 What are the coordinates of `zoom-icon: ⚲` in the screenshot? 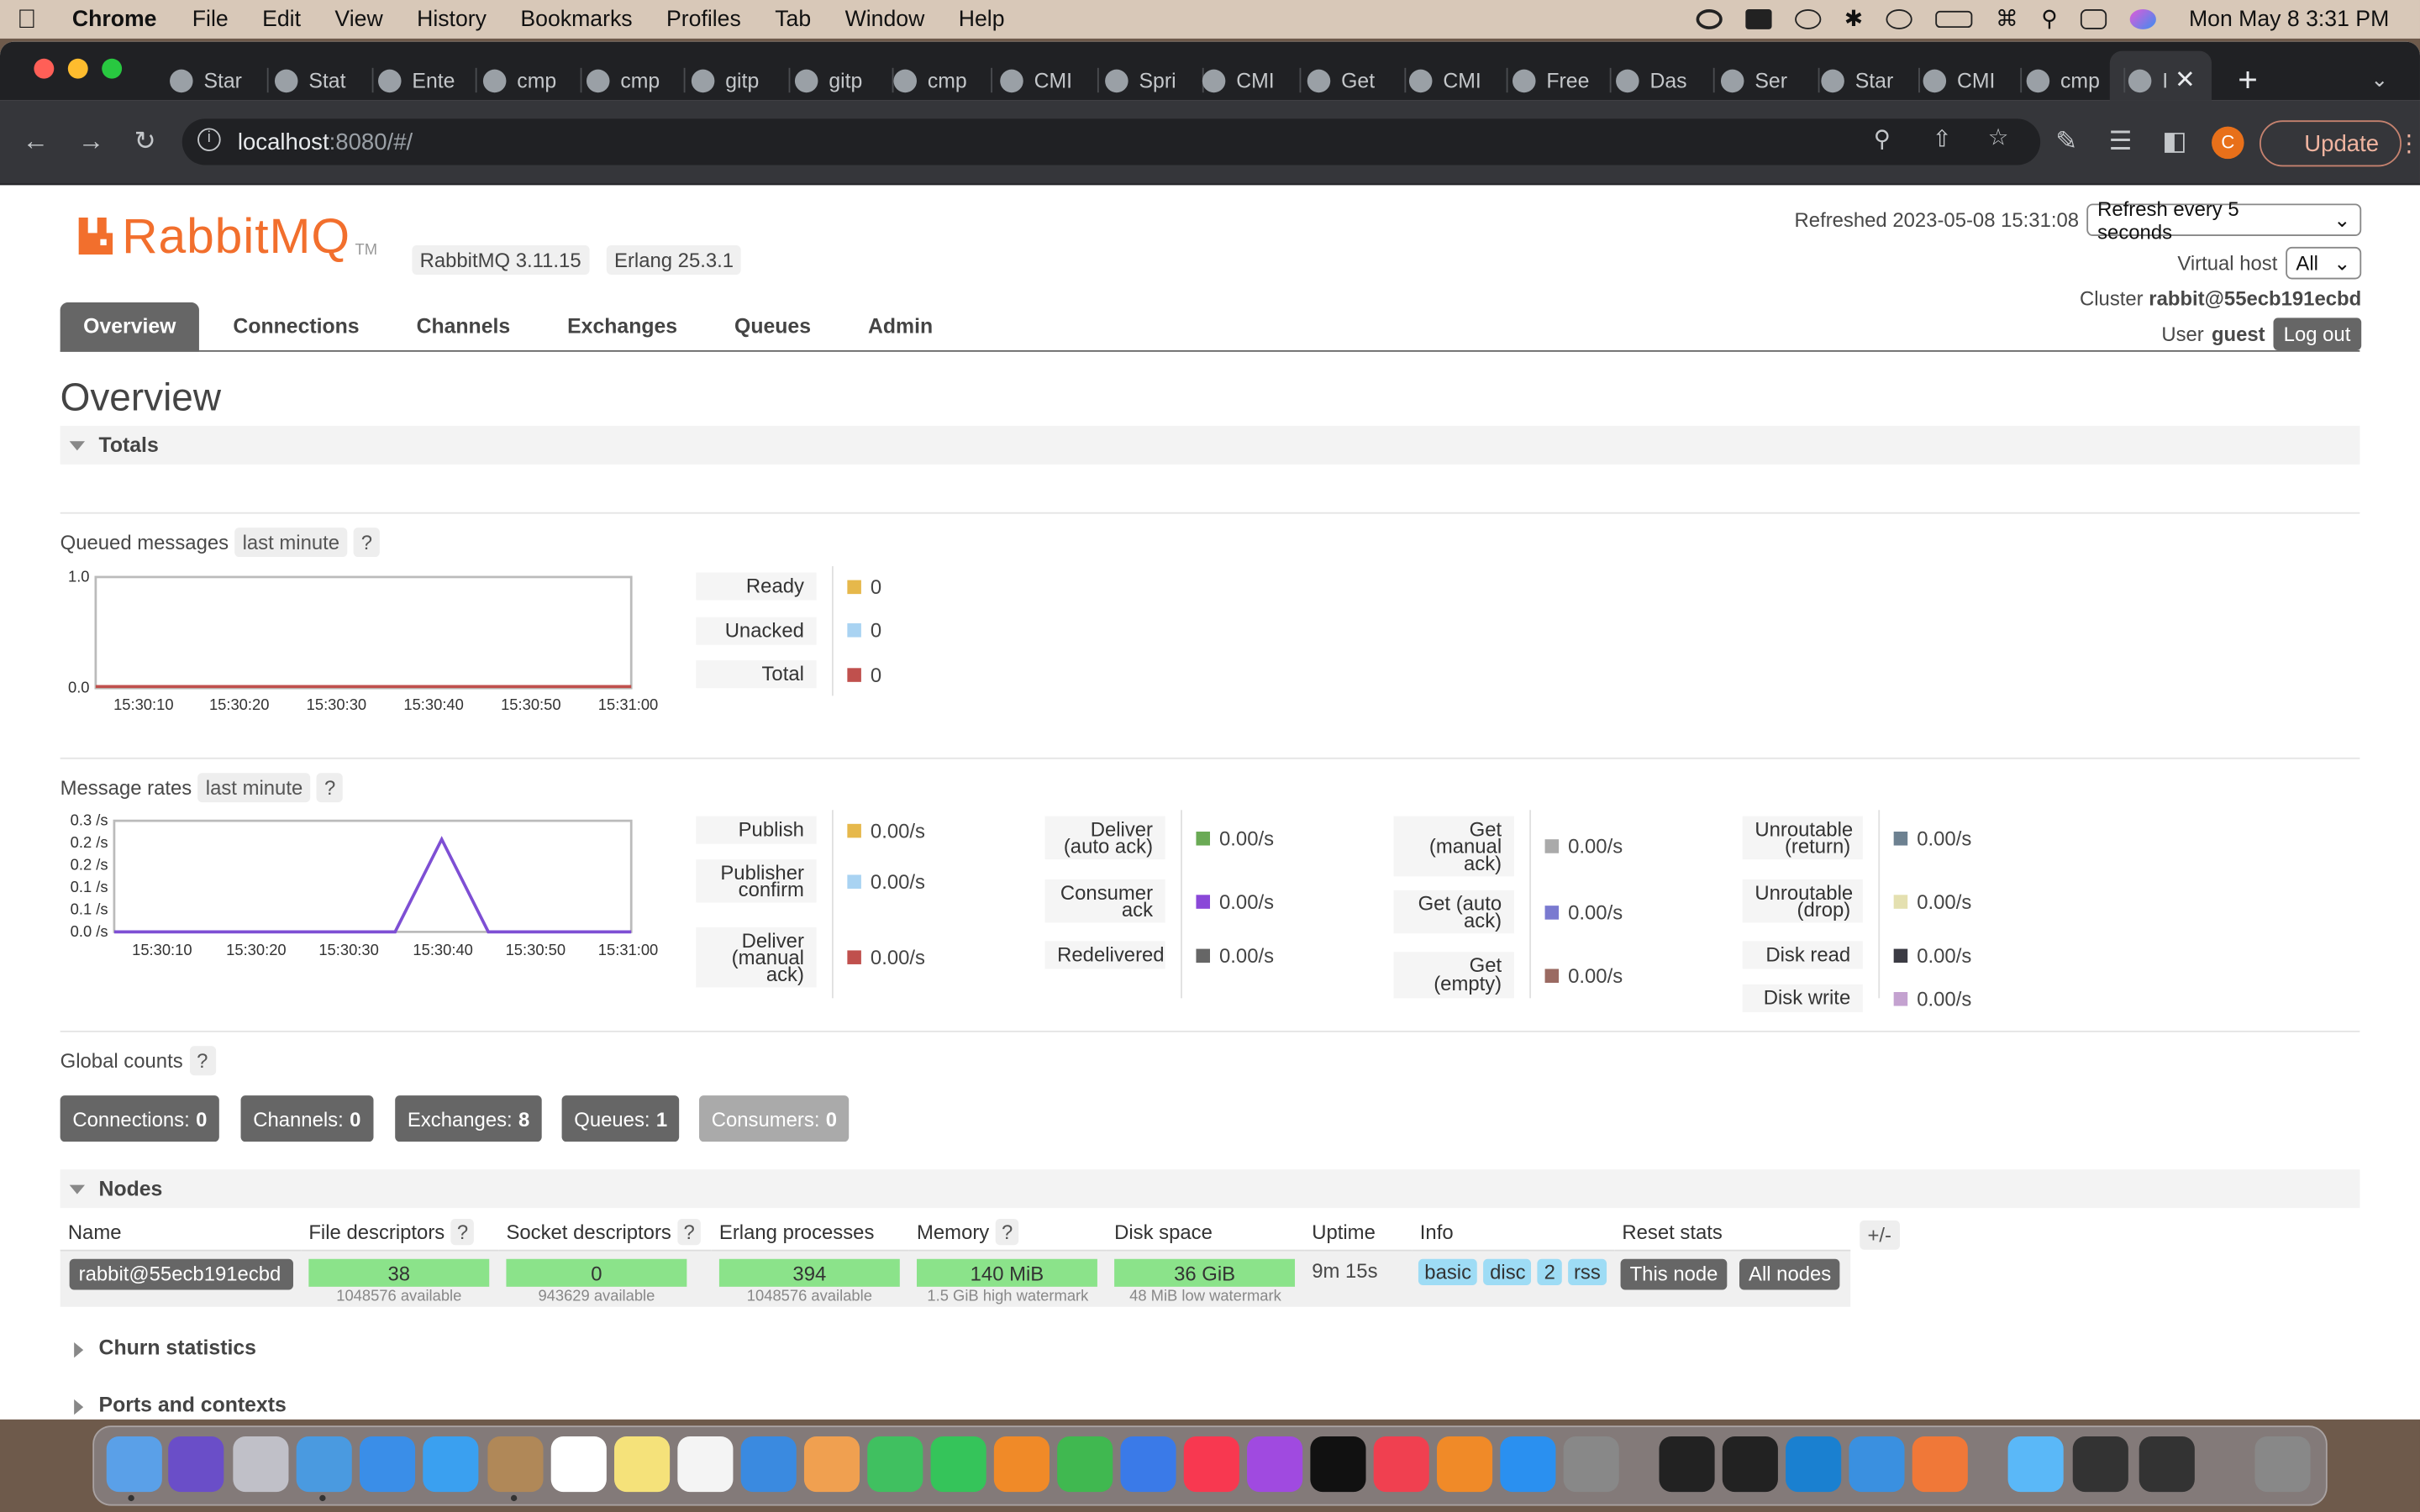 It's located at (1882, 139).